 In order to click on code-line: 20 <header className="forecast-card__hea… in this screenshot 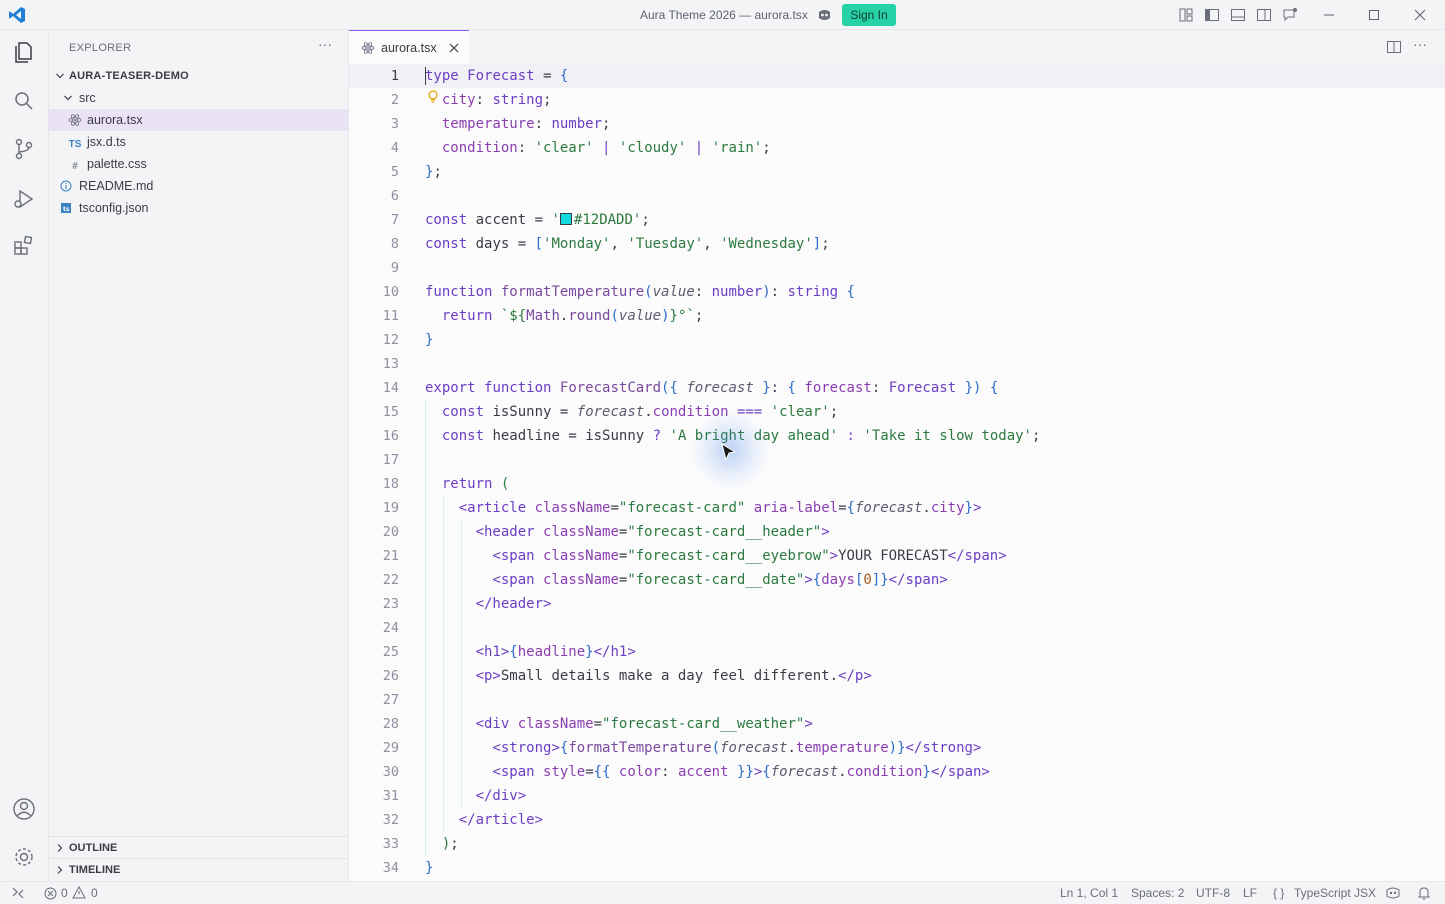, I will do `click(897, 532)`.